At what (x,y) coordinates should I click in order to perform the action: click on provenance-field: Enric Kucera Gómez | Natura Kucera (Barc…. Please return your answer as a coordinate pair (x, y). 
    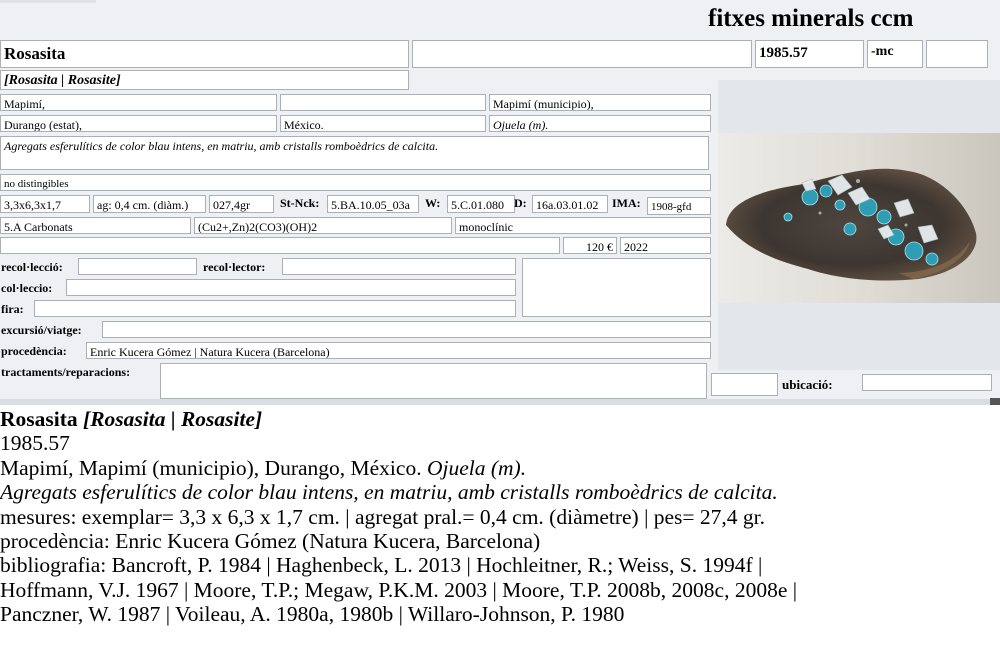
    Looking at the image, I should click on (398, 350).